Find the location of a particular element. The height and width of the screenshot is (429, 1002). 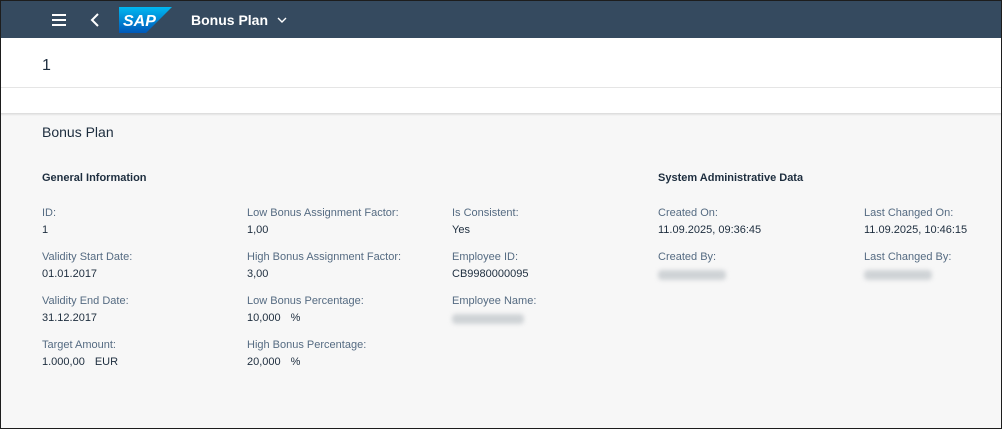

field-value: 1 is located at coordinates (45, 230).